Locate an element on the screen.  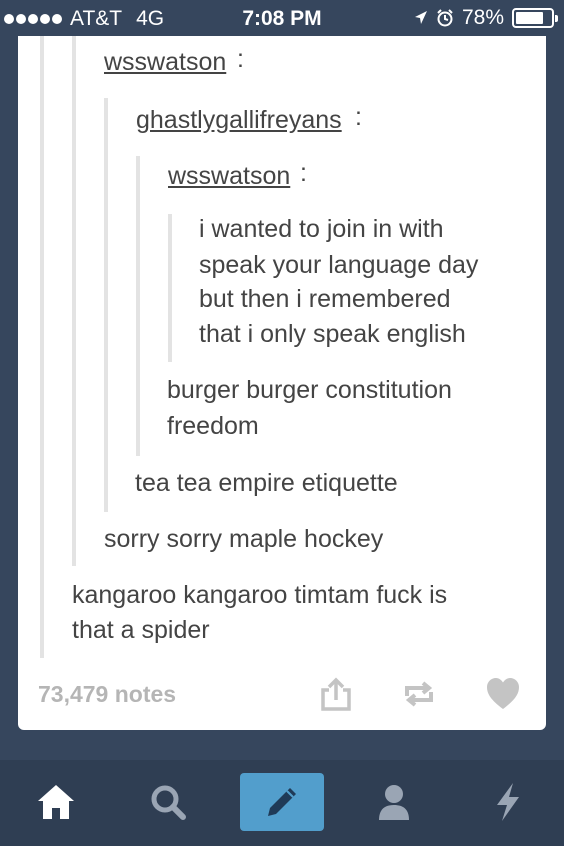
username-link: ghastlygallifreyans is located at coordinates (239, 120).